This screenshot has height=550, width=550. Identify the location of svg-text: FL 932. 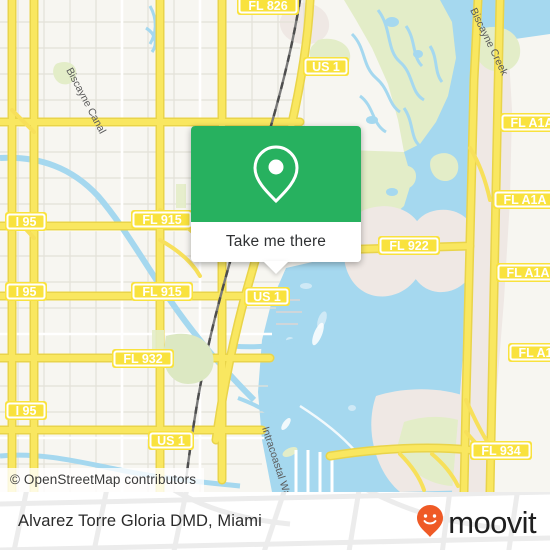
(142, 359).